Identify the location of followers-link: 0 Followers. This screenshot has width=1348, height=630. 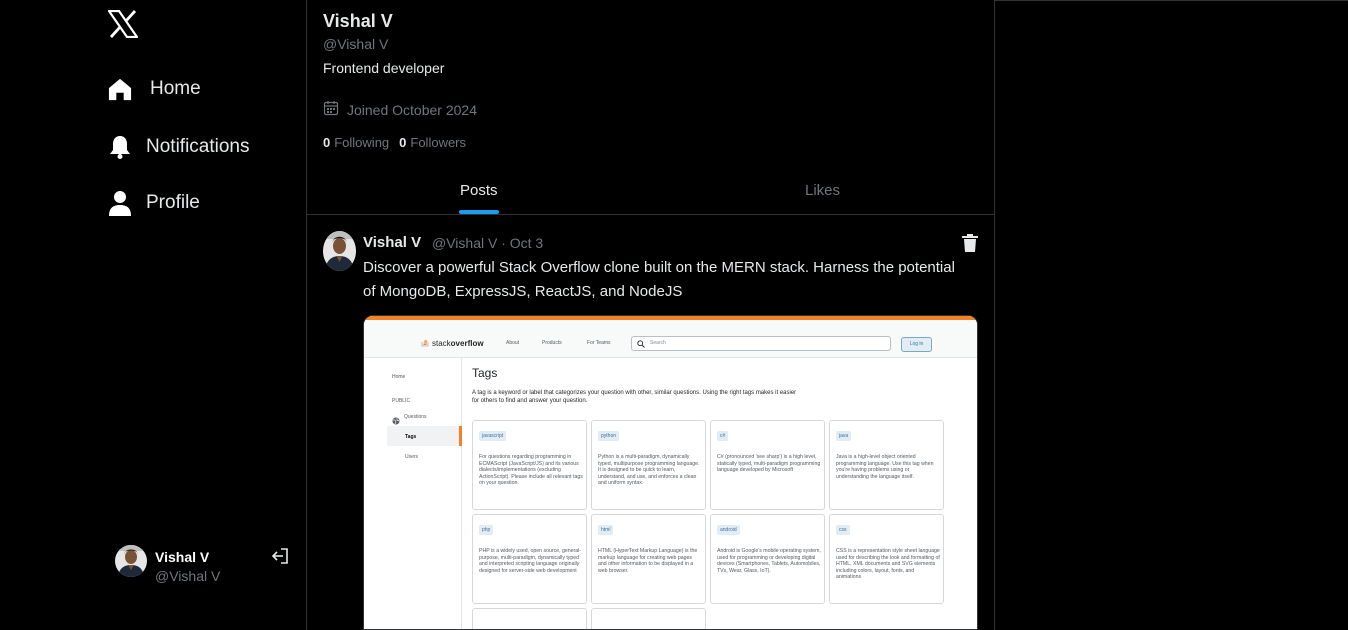
(432, 142).